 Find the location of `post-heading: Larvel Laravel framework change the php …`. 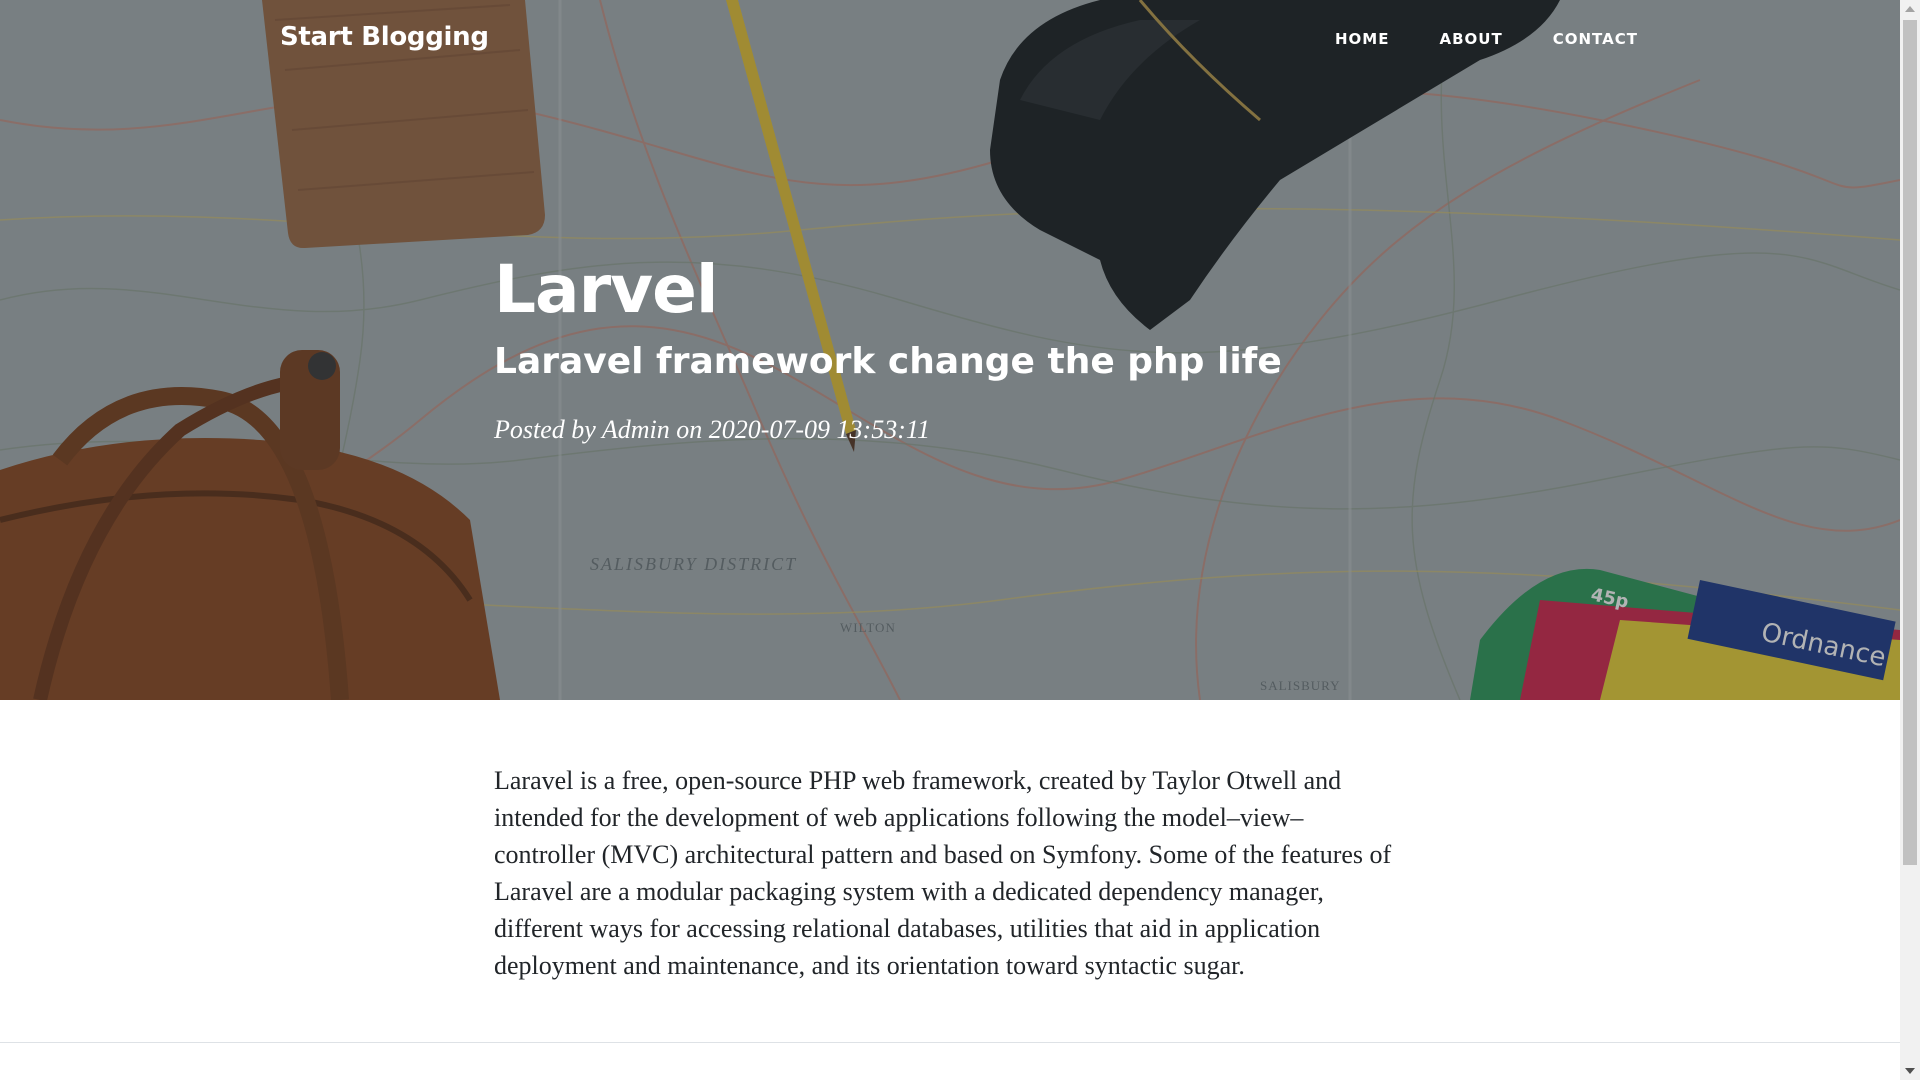

post-heading: Larvel Laravel framework change the php … is located at coordinates (994, 348).